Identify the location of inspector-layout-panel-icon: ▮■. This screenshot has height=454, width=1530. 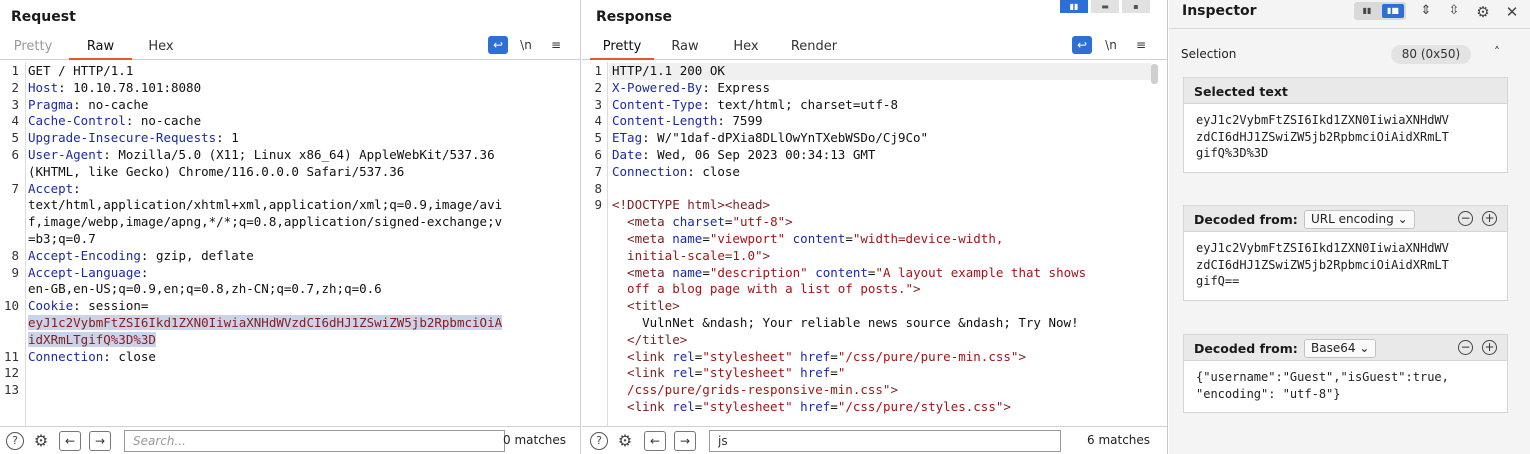
(1393, 11).